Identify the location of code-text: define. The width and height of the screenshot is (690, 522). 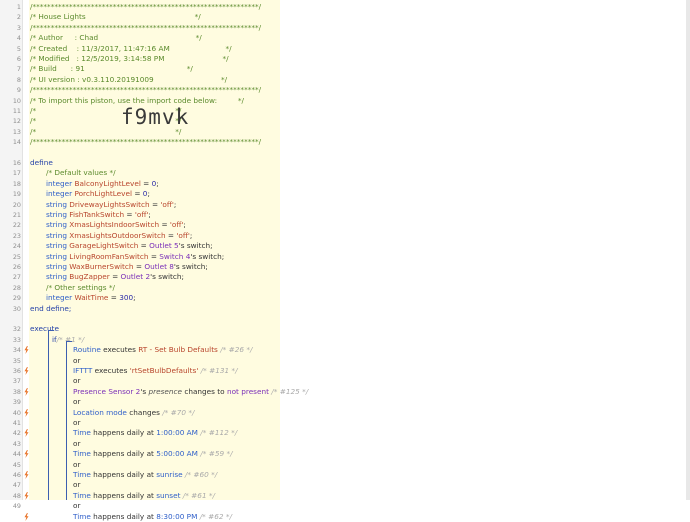
(41, 163).